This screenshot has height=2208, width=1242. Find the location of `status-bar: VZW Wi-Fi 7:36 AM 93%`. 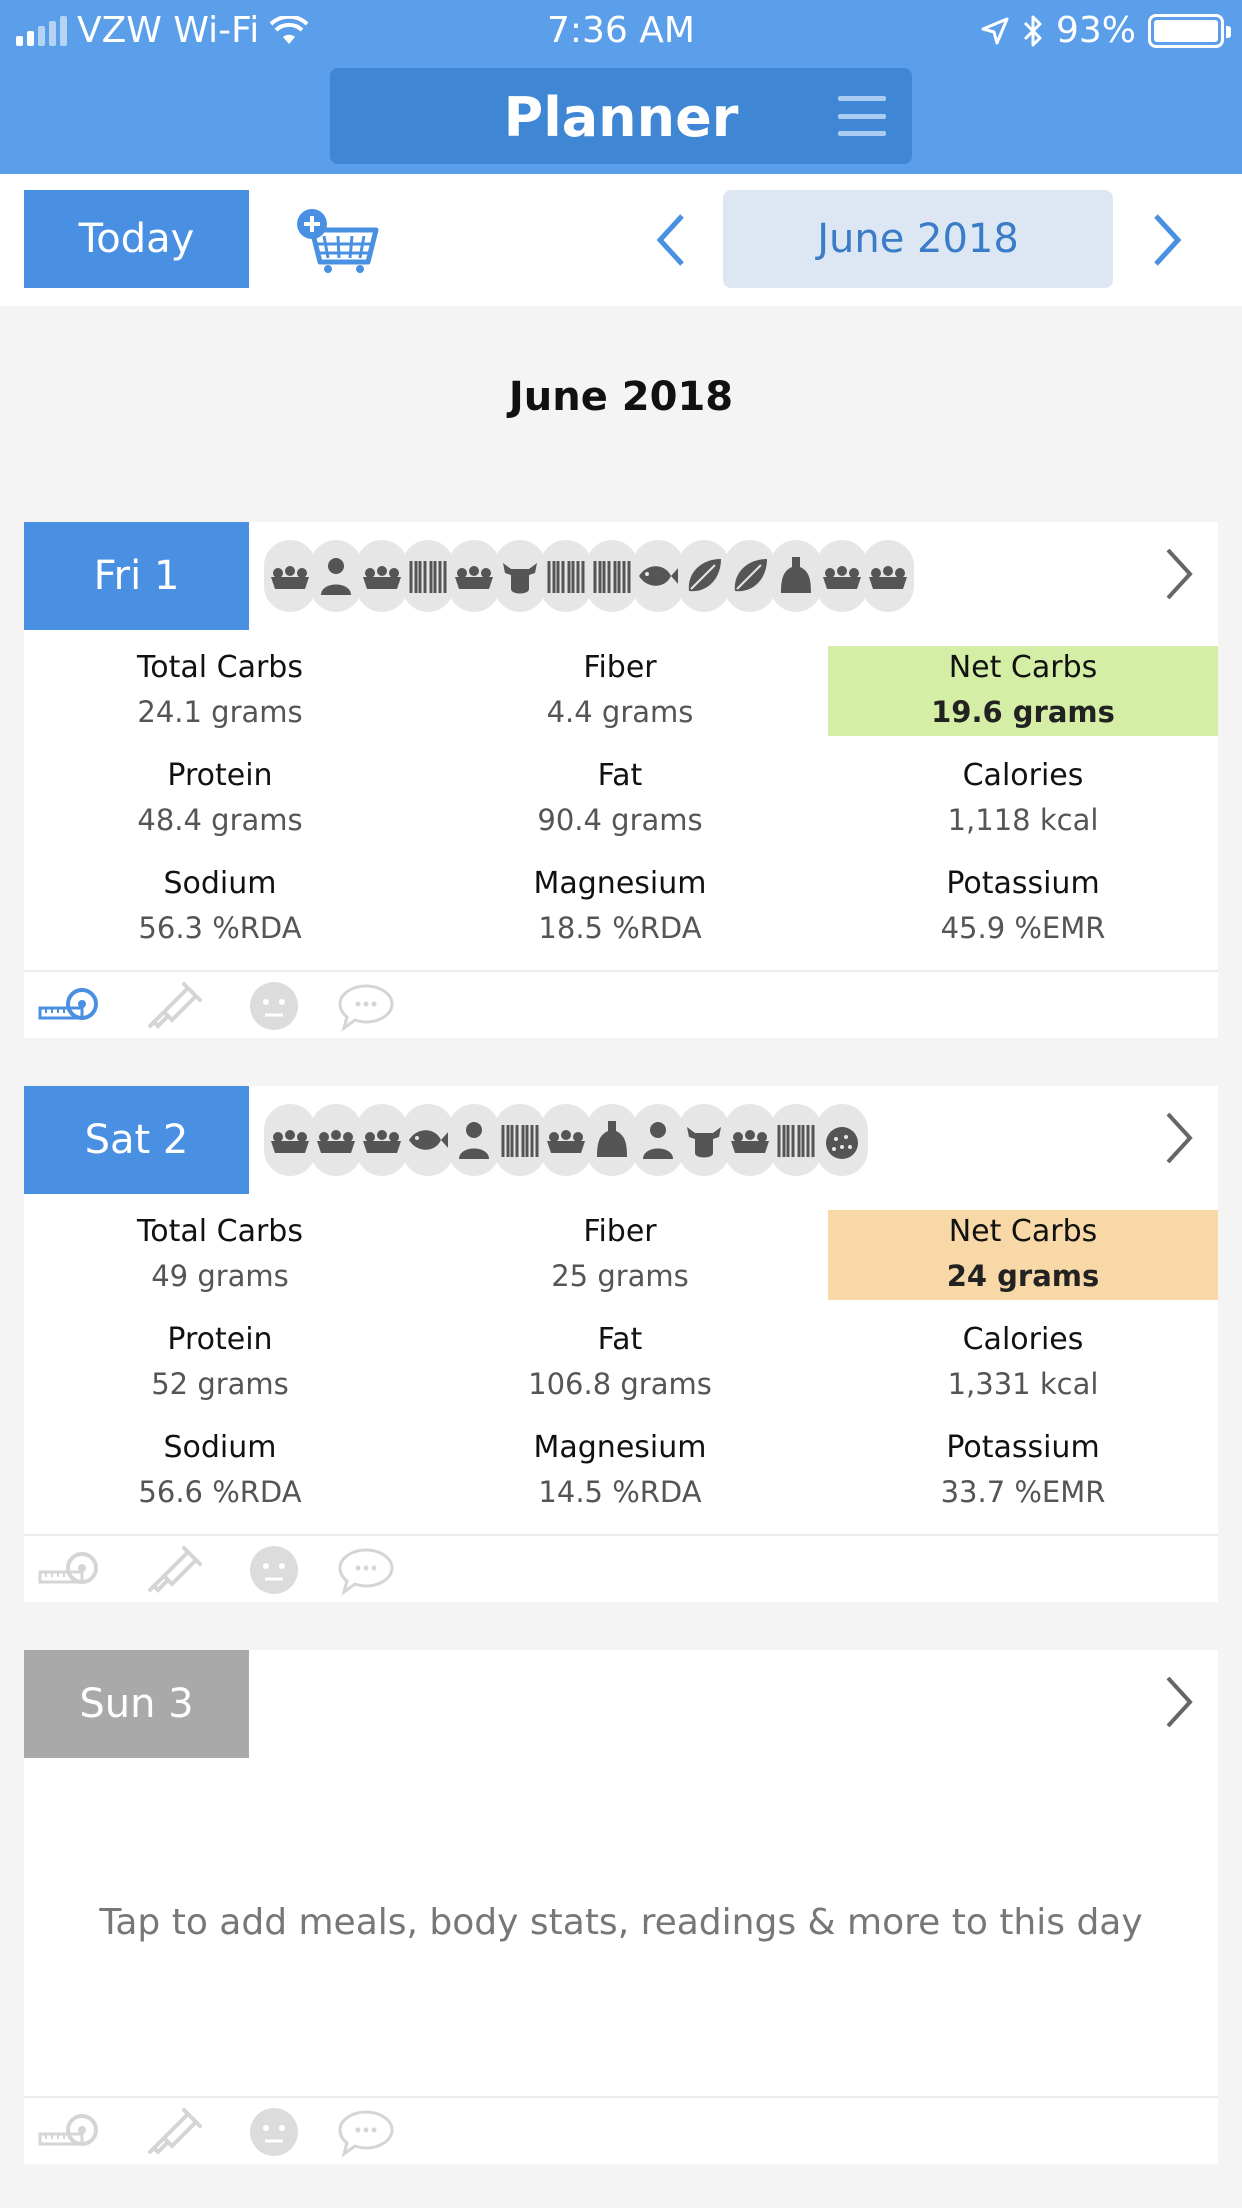

status-bar: VZW Wi-Fi 7:36 AM 93% is located at coordinates (621, 31).